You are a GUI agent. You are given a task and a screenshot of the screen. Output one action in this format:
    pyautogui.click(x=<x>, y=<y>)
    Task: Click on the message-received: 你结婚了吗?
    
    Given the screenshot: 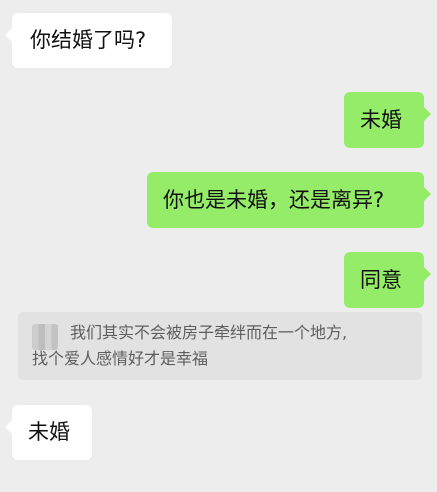 What is the action you would take?
    pyautogui.click(x=88, y=40)
    